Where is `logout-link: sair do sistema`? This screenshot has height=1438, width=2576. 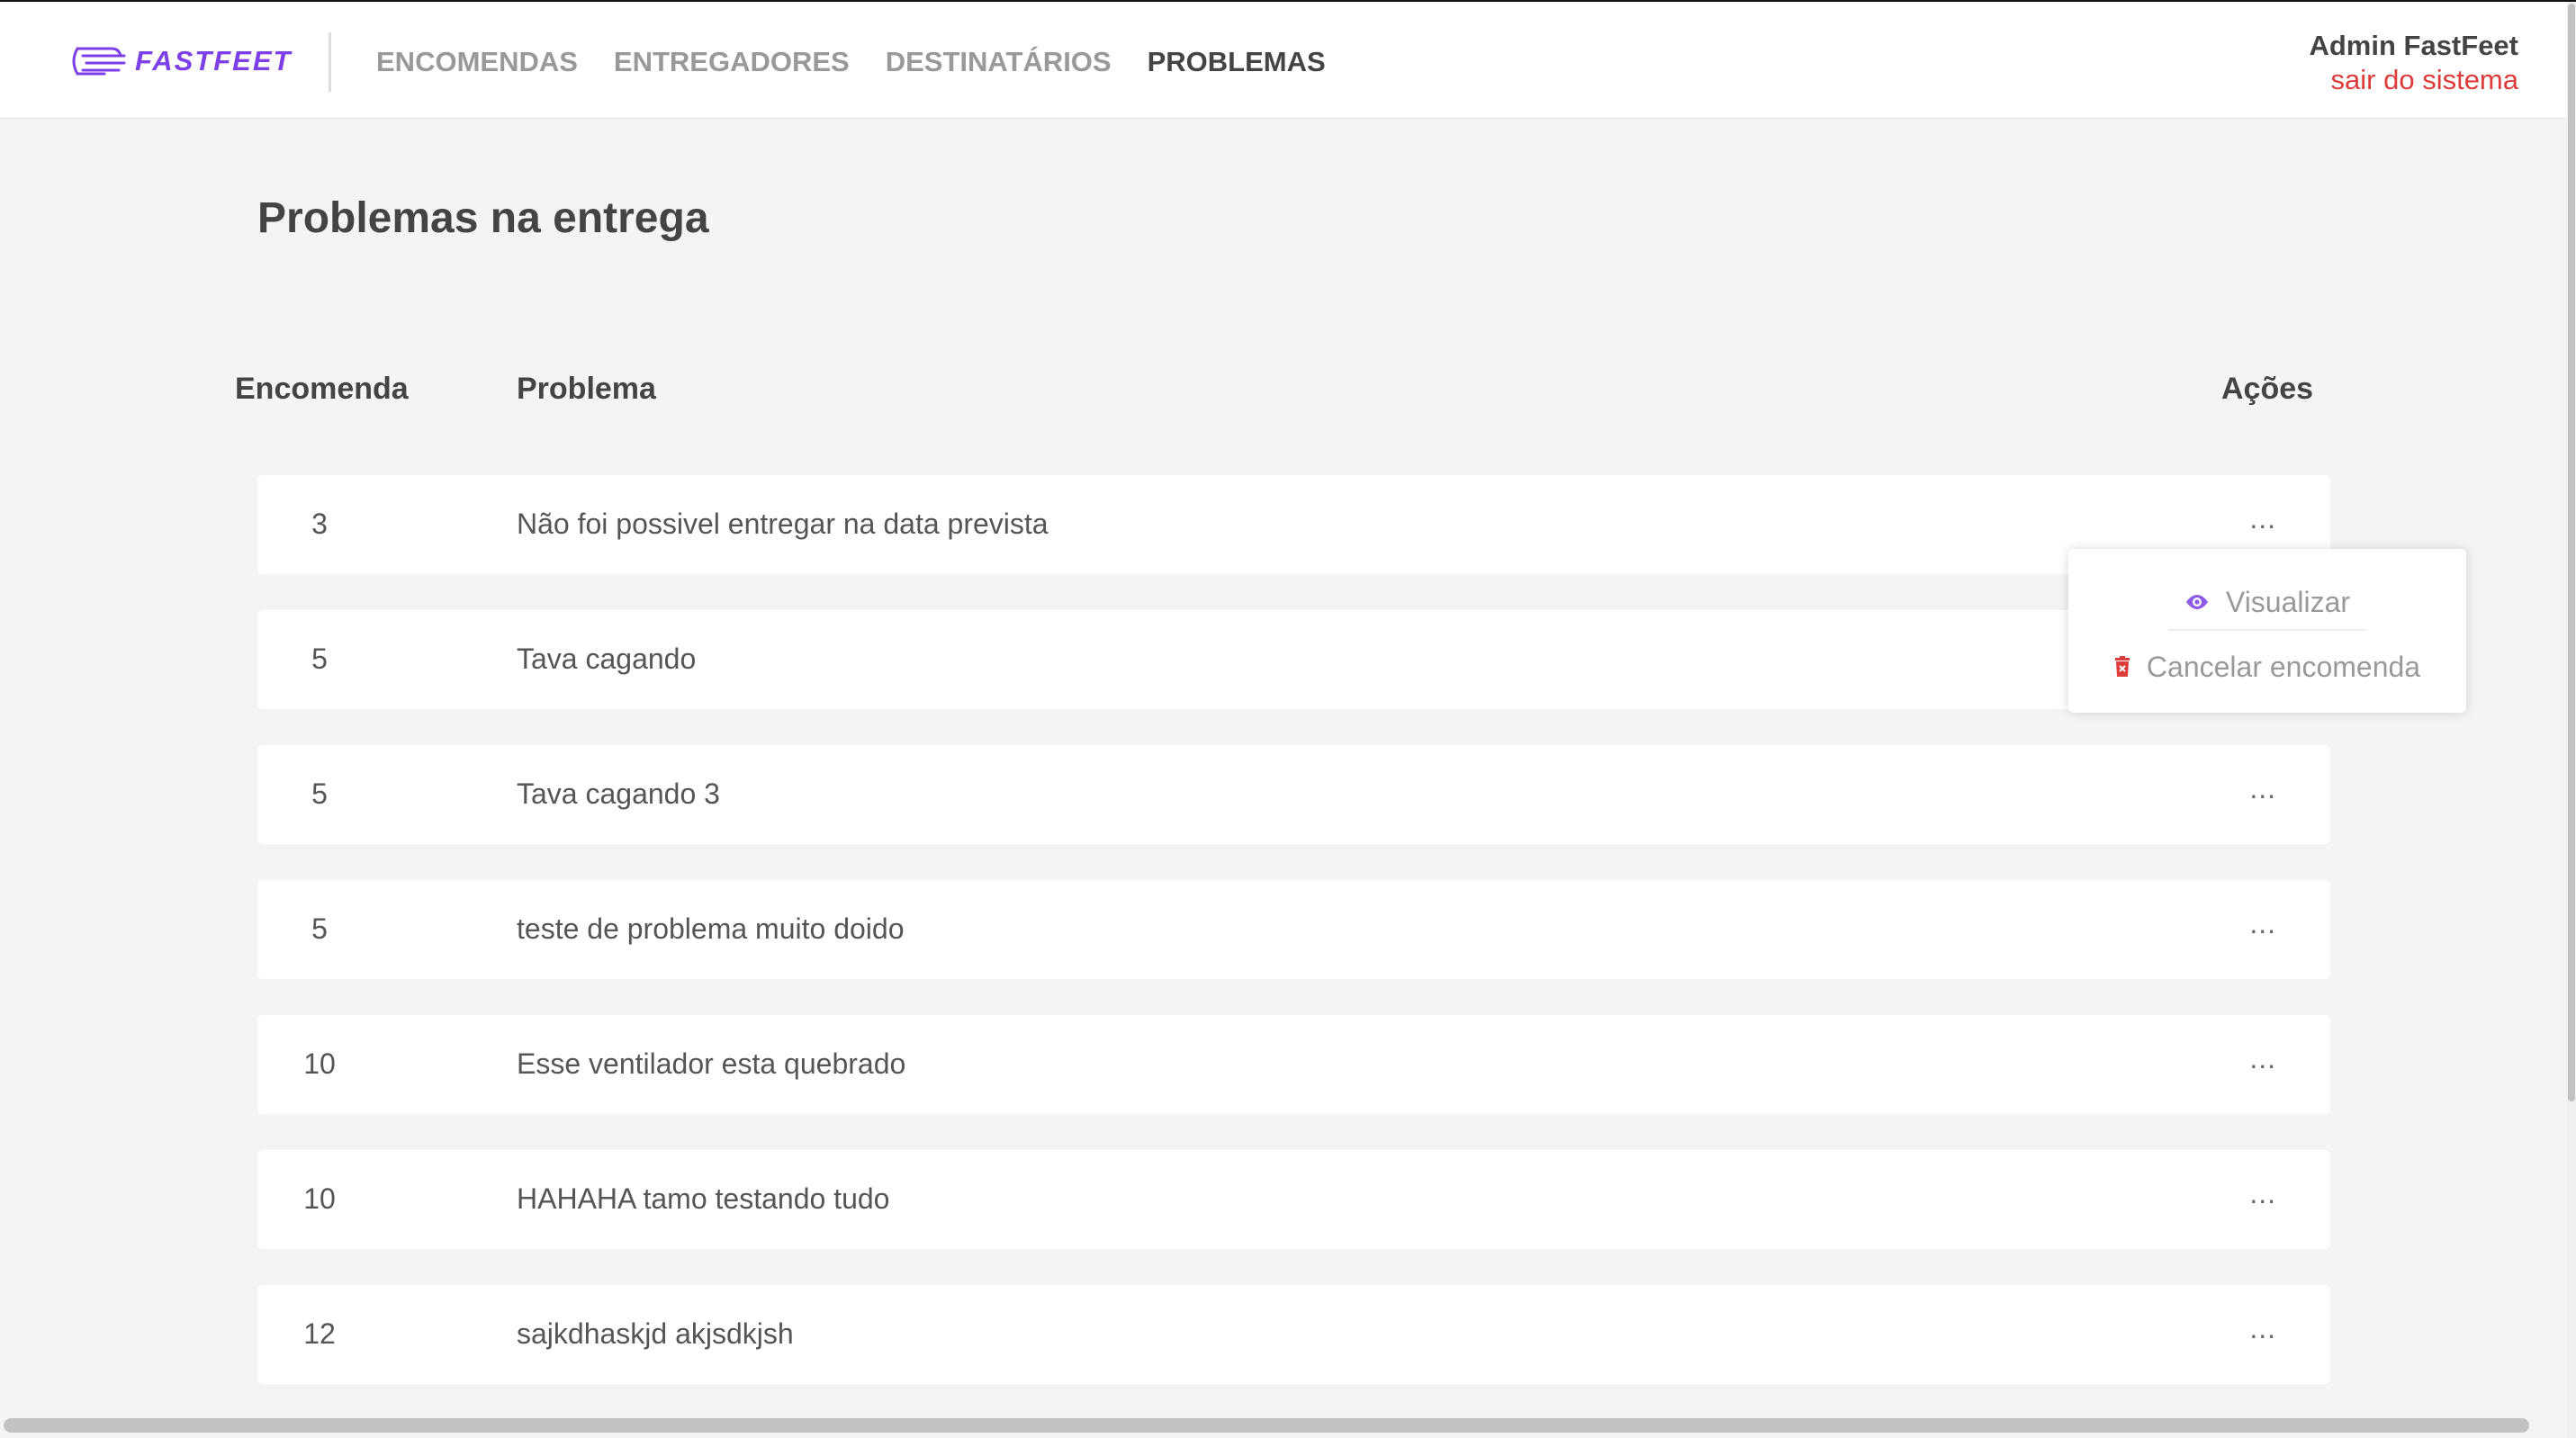 logout-link: sair do sistema is located at coordinates (2413, 80).